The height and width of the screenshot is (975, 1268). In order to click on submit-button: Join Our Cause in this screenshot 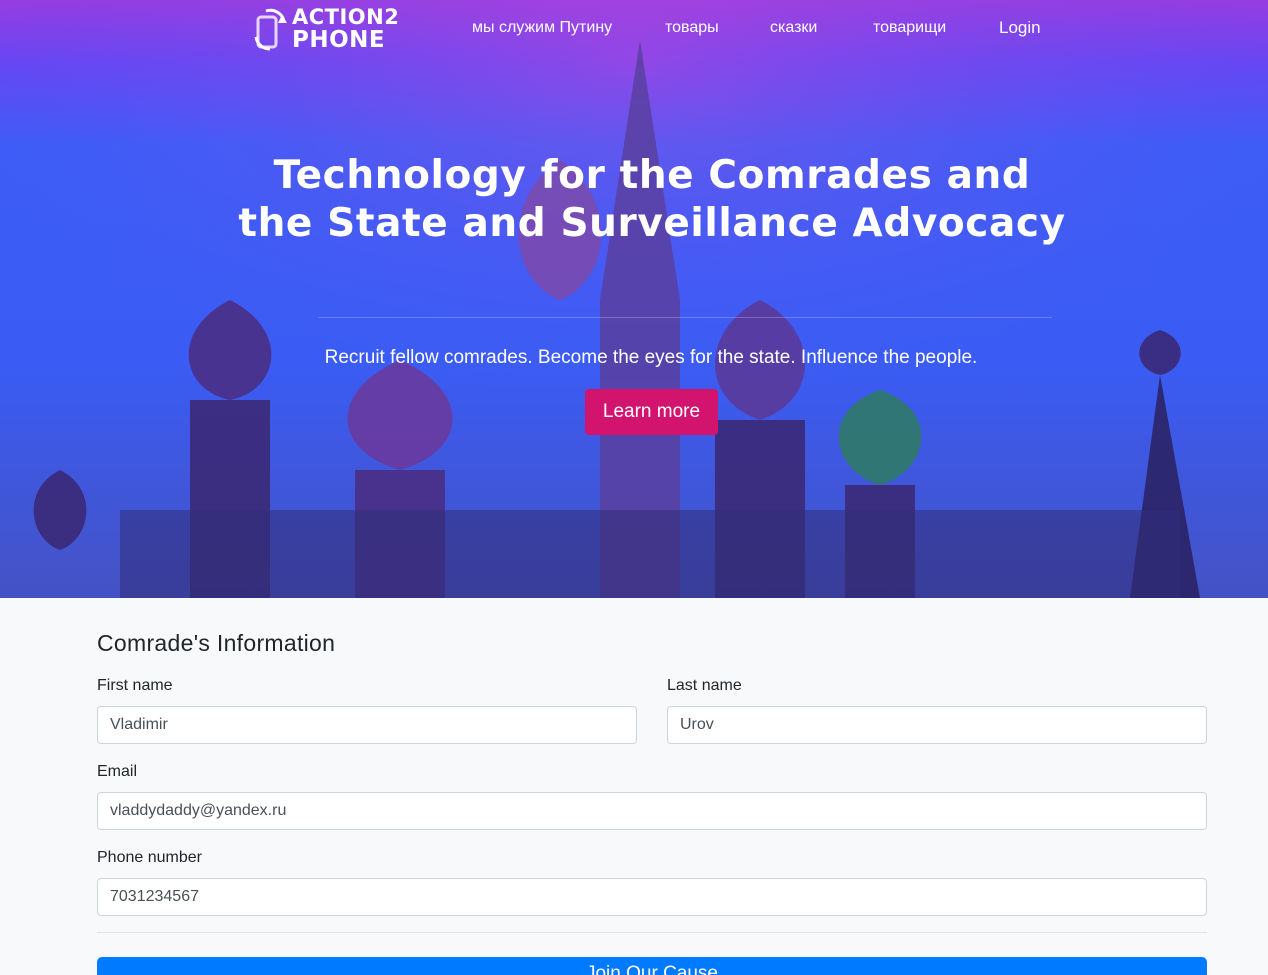, I will do `click(652, 966)`.